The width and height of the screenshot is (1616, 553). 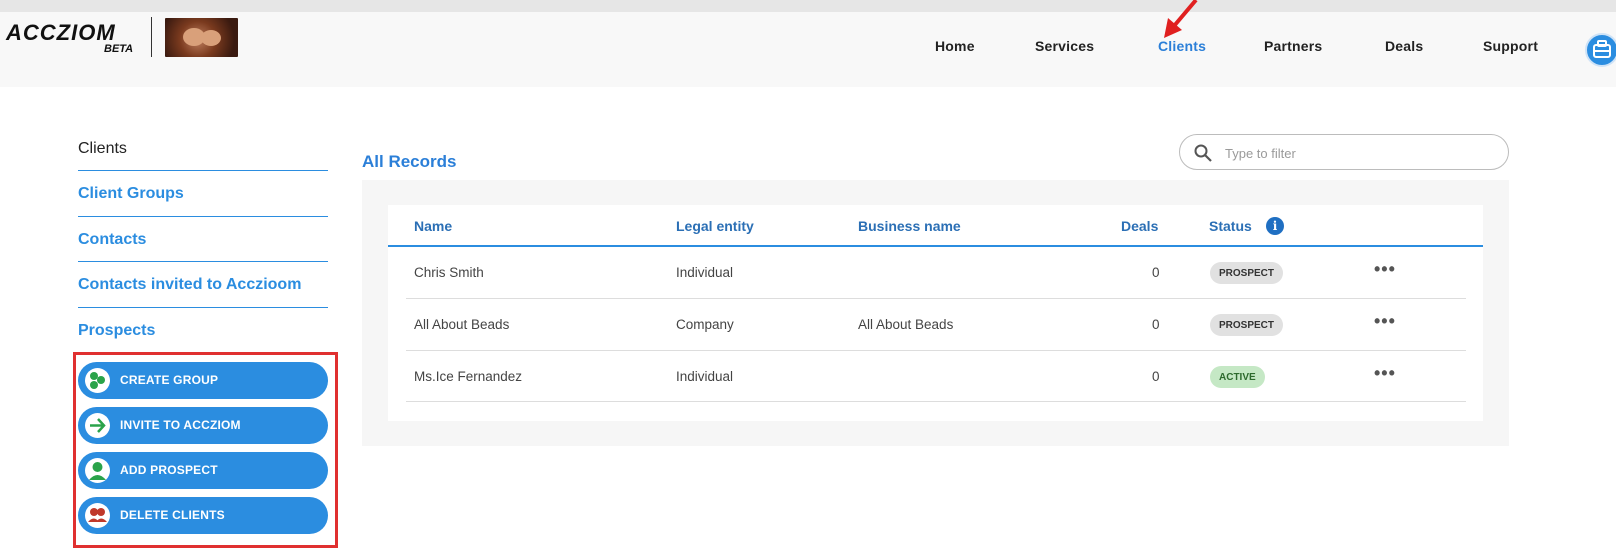 I want to click on column-header-business-name: Business name, so click(x=909, y=226).